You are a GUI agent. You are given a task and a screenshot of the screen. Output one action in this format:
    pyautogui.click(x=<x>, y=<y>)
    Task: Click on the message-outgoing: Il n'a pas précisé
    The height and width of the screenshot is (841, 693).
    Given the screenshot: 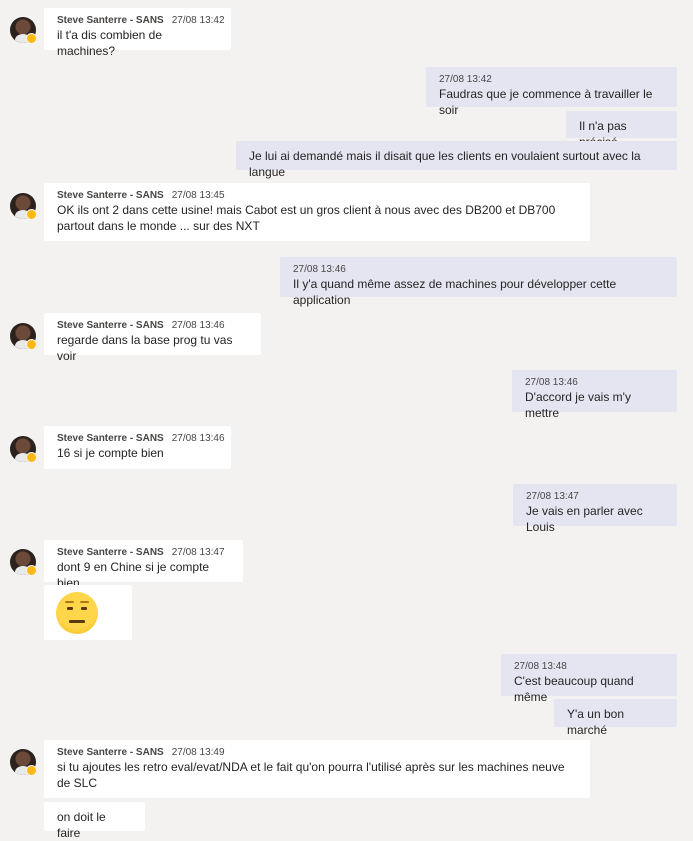 What is the action you would take?
    pyautogui.click(x=621, y=130)
    